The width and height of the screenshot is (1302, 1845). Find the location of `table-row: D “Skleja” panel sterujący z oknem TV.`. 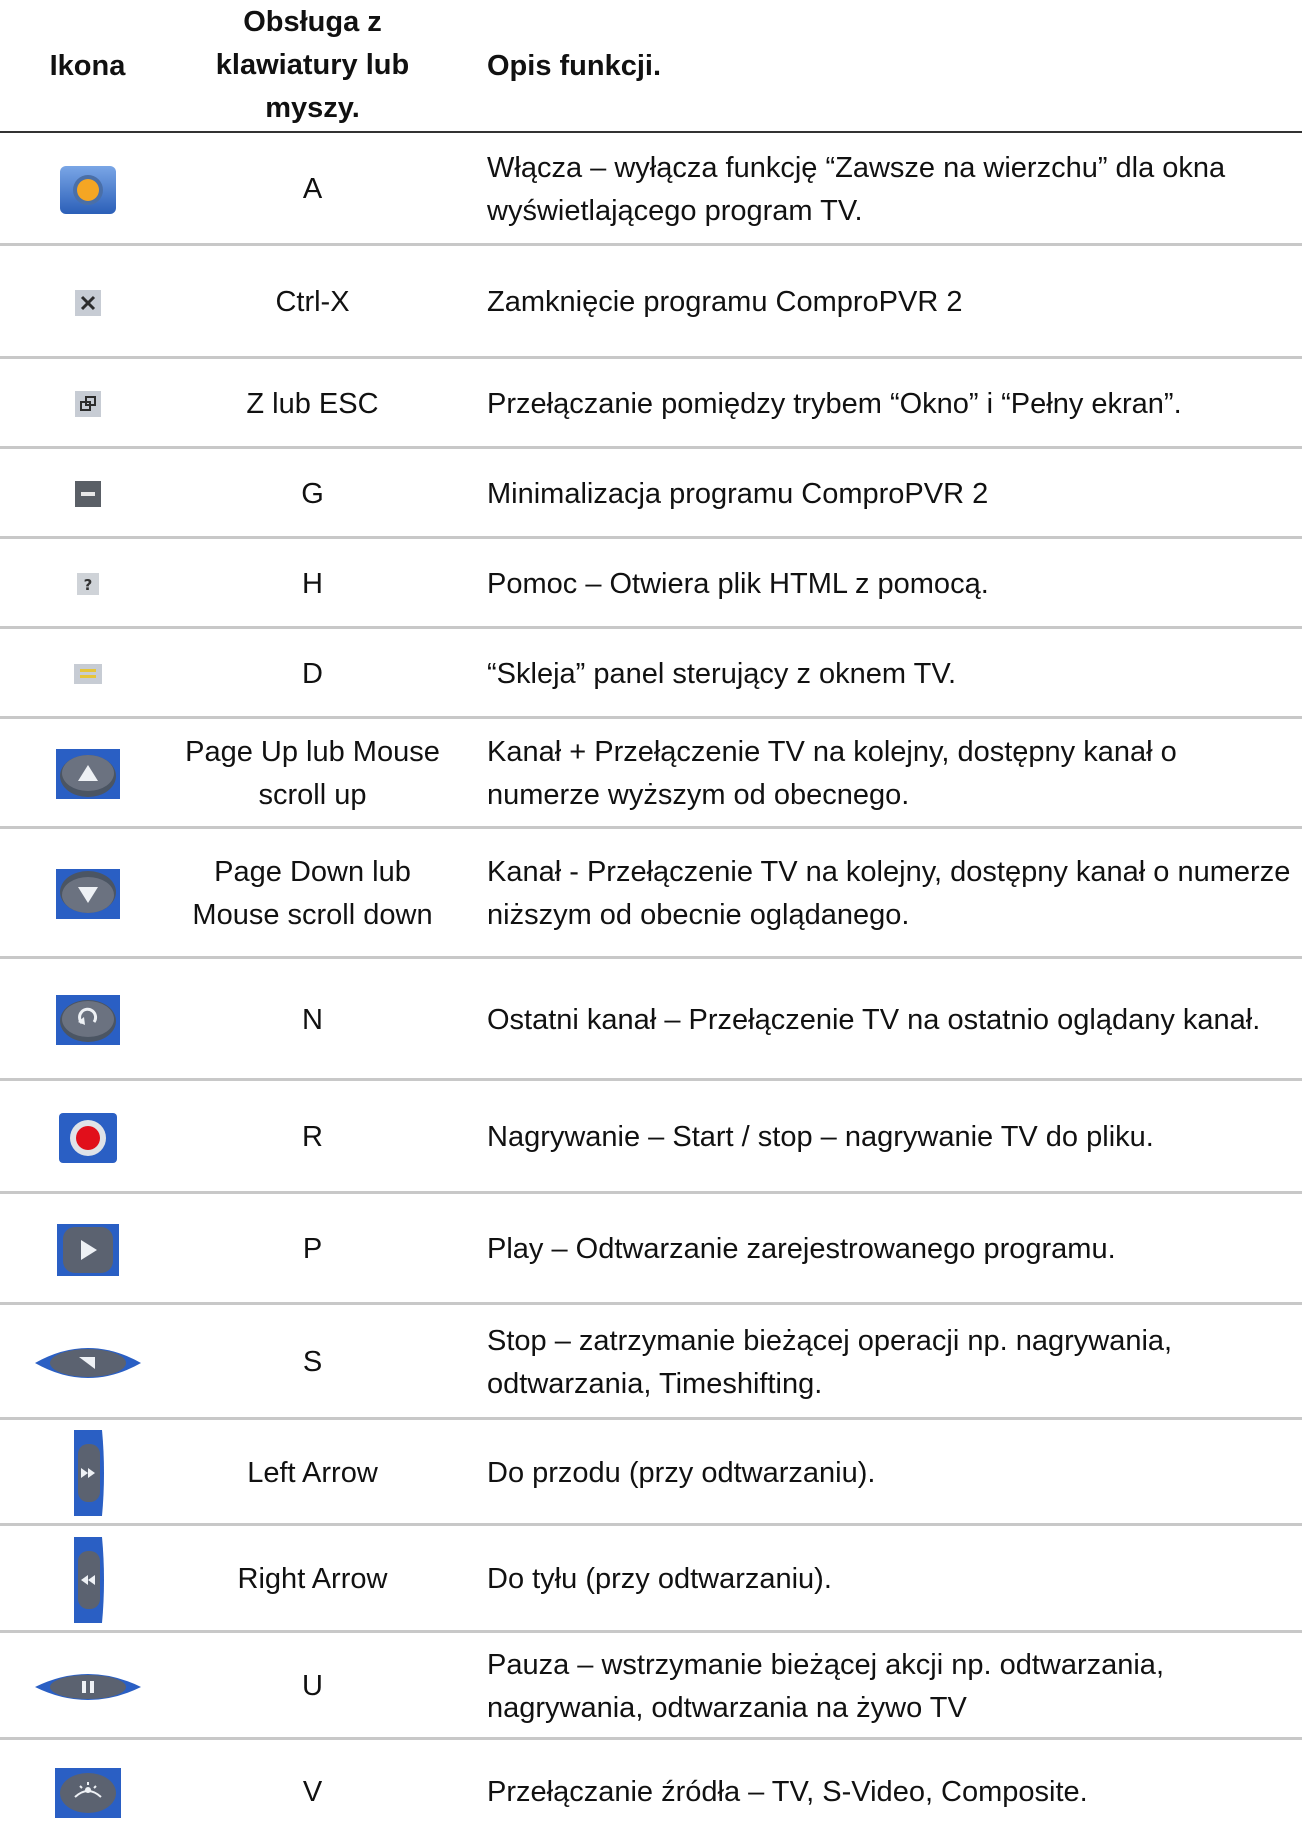

table-row: D “Skleja” panel sterujący z oknem TV. is located at coordinates (651, 674).